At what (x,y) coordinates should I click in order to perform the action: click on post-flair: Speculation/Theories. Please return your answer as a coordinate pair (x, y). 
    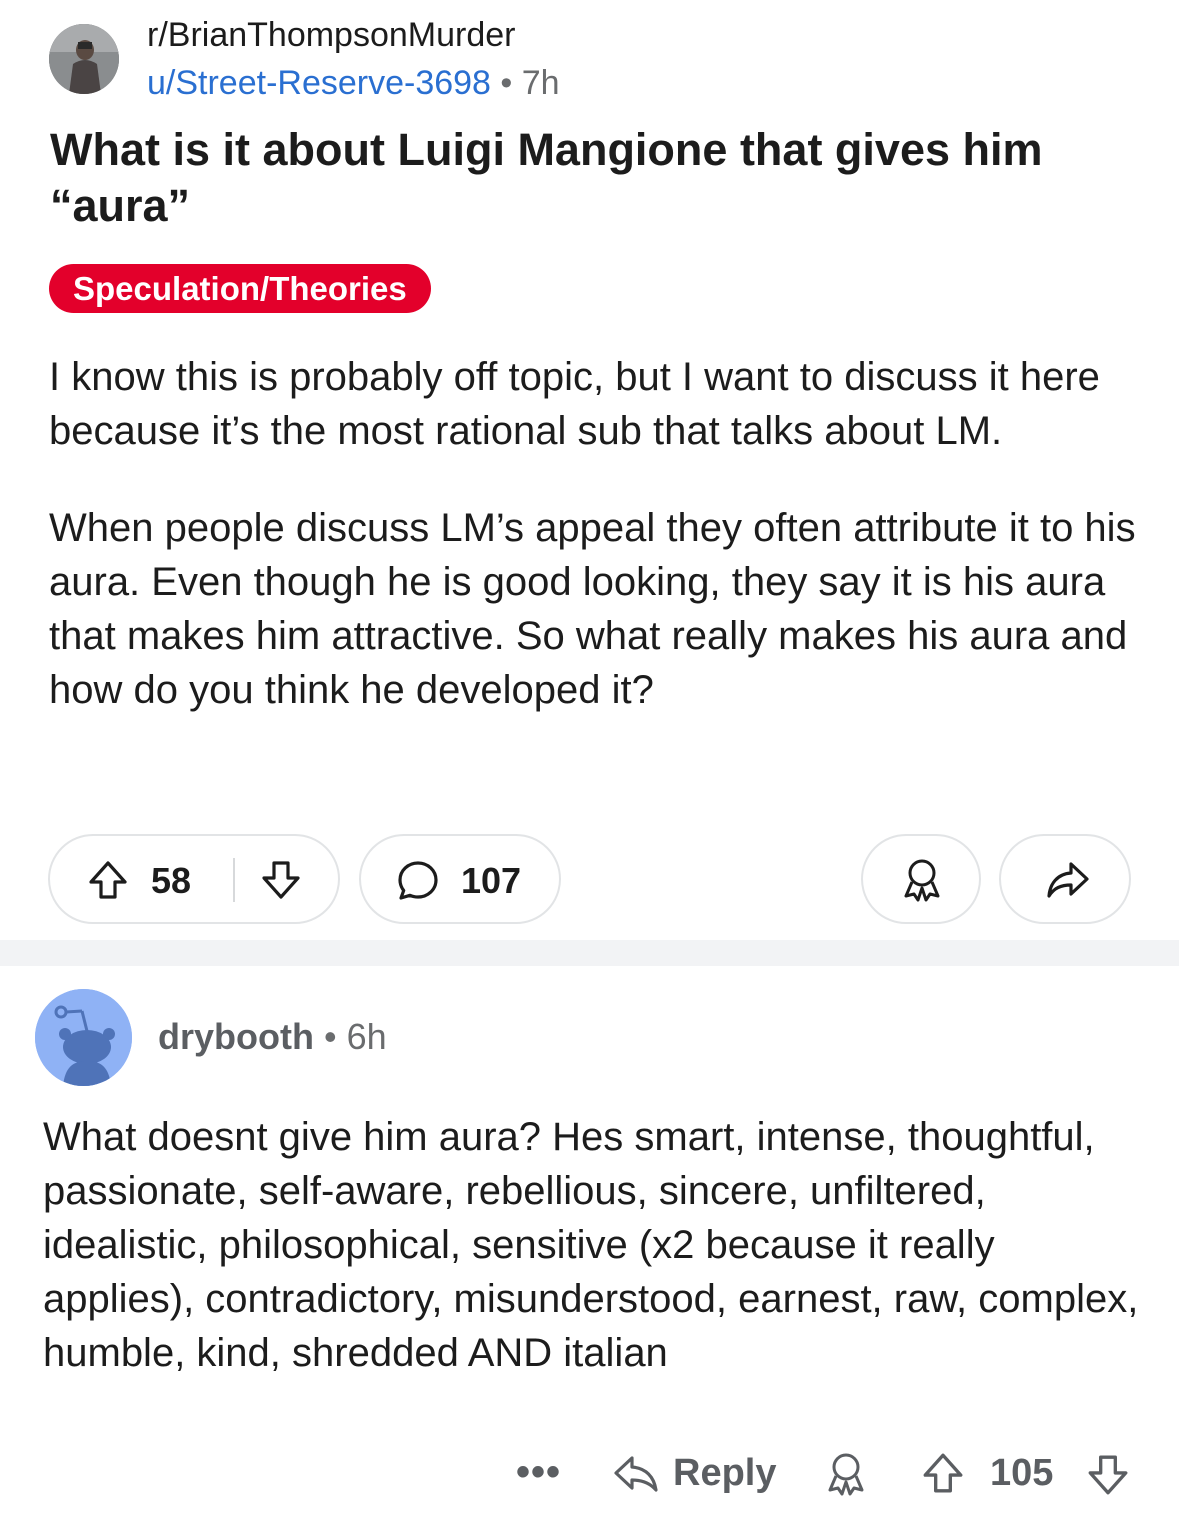
    Looking at the image, I should click on (240, 288).